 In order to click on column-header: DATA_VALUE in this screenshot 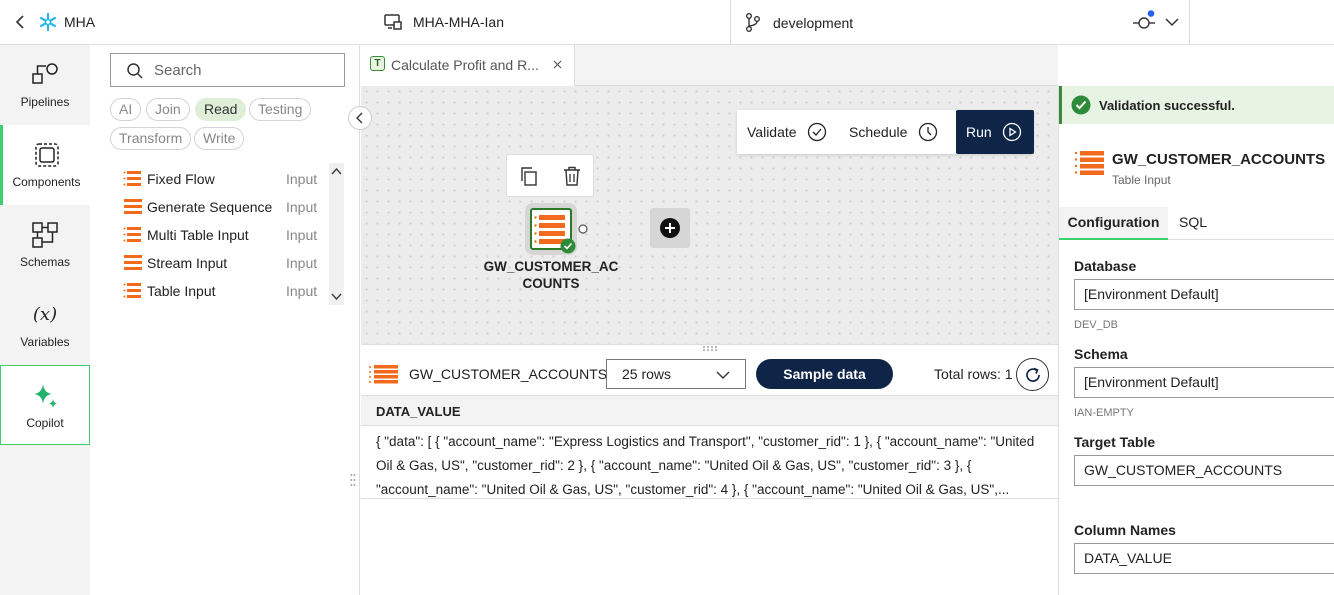, I will do `click(418, 411)`.